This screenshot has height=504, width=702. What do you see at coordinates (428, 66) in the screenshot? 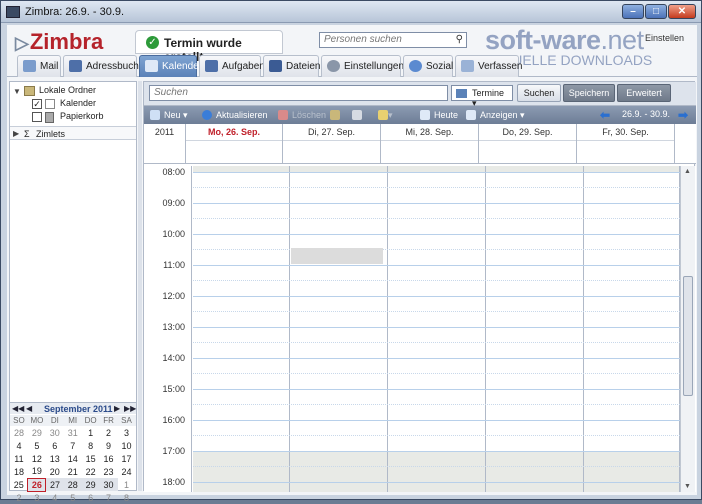
I see `tab-social: Sozial` at bounding box center [428, 66].